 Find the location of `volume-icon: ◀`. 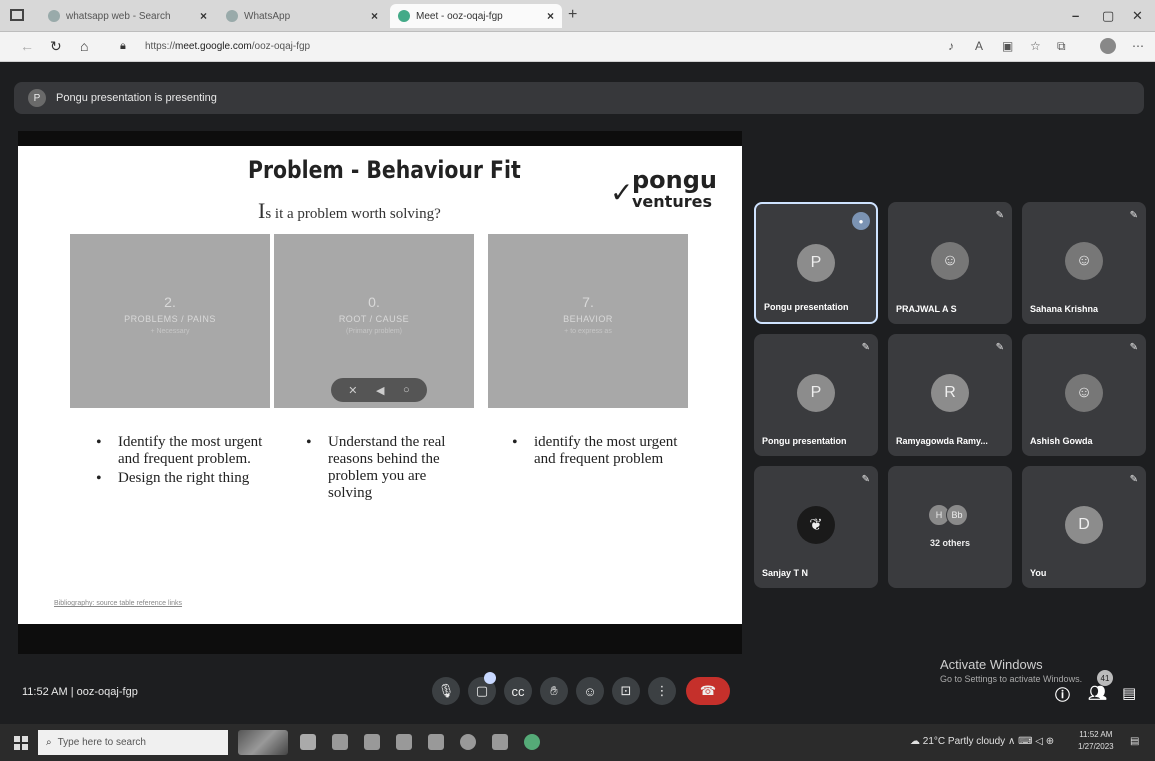

volume-icon: ◀ is located at coordinates (380, 390).